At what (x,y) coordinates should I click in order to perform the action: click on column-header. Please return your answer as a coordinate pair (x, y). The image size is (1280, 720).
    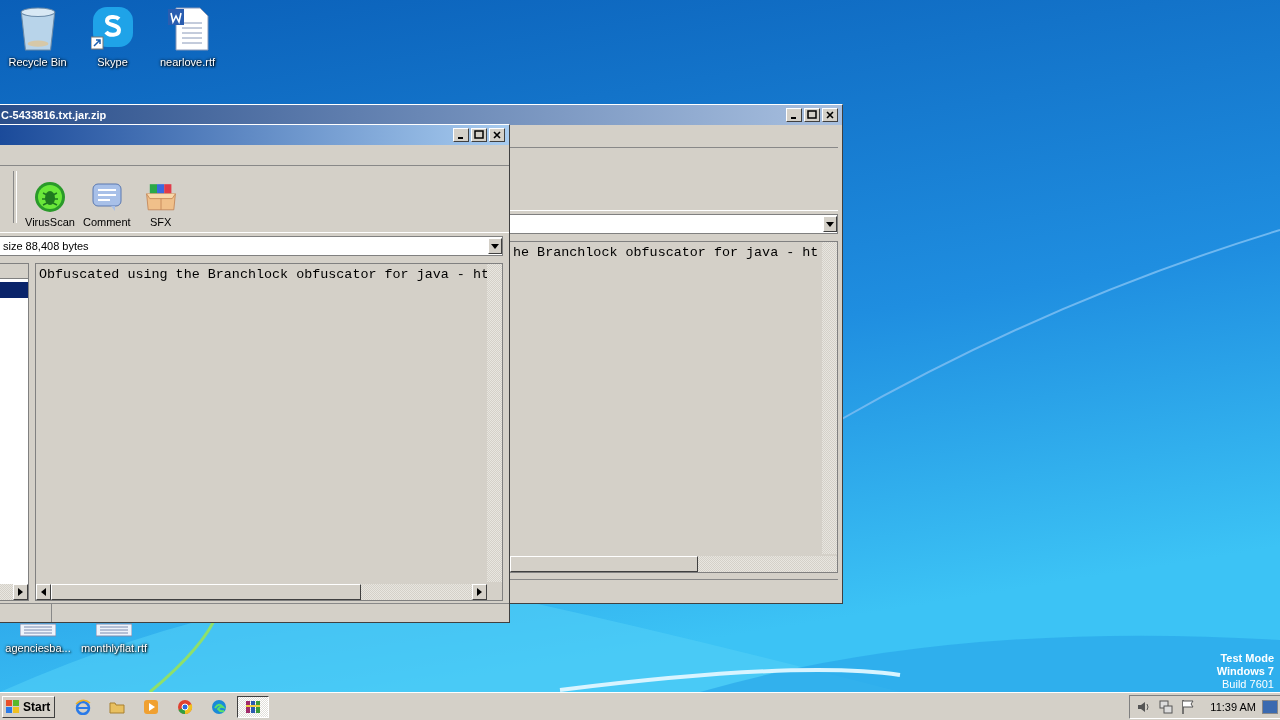
    Looking at the image, I should click on (14, 271).